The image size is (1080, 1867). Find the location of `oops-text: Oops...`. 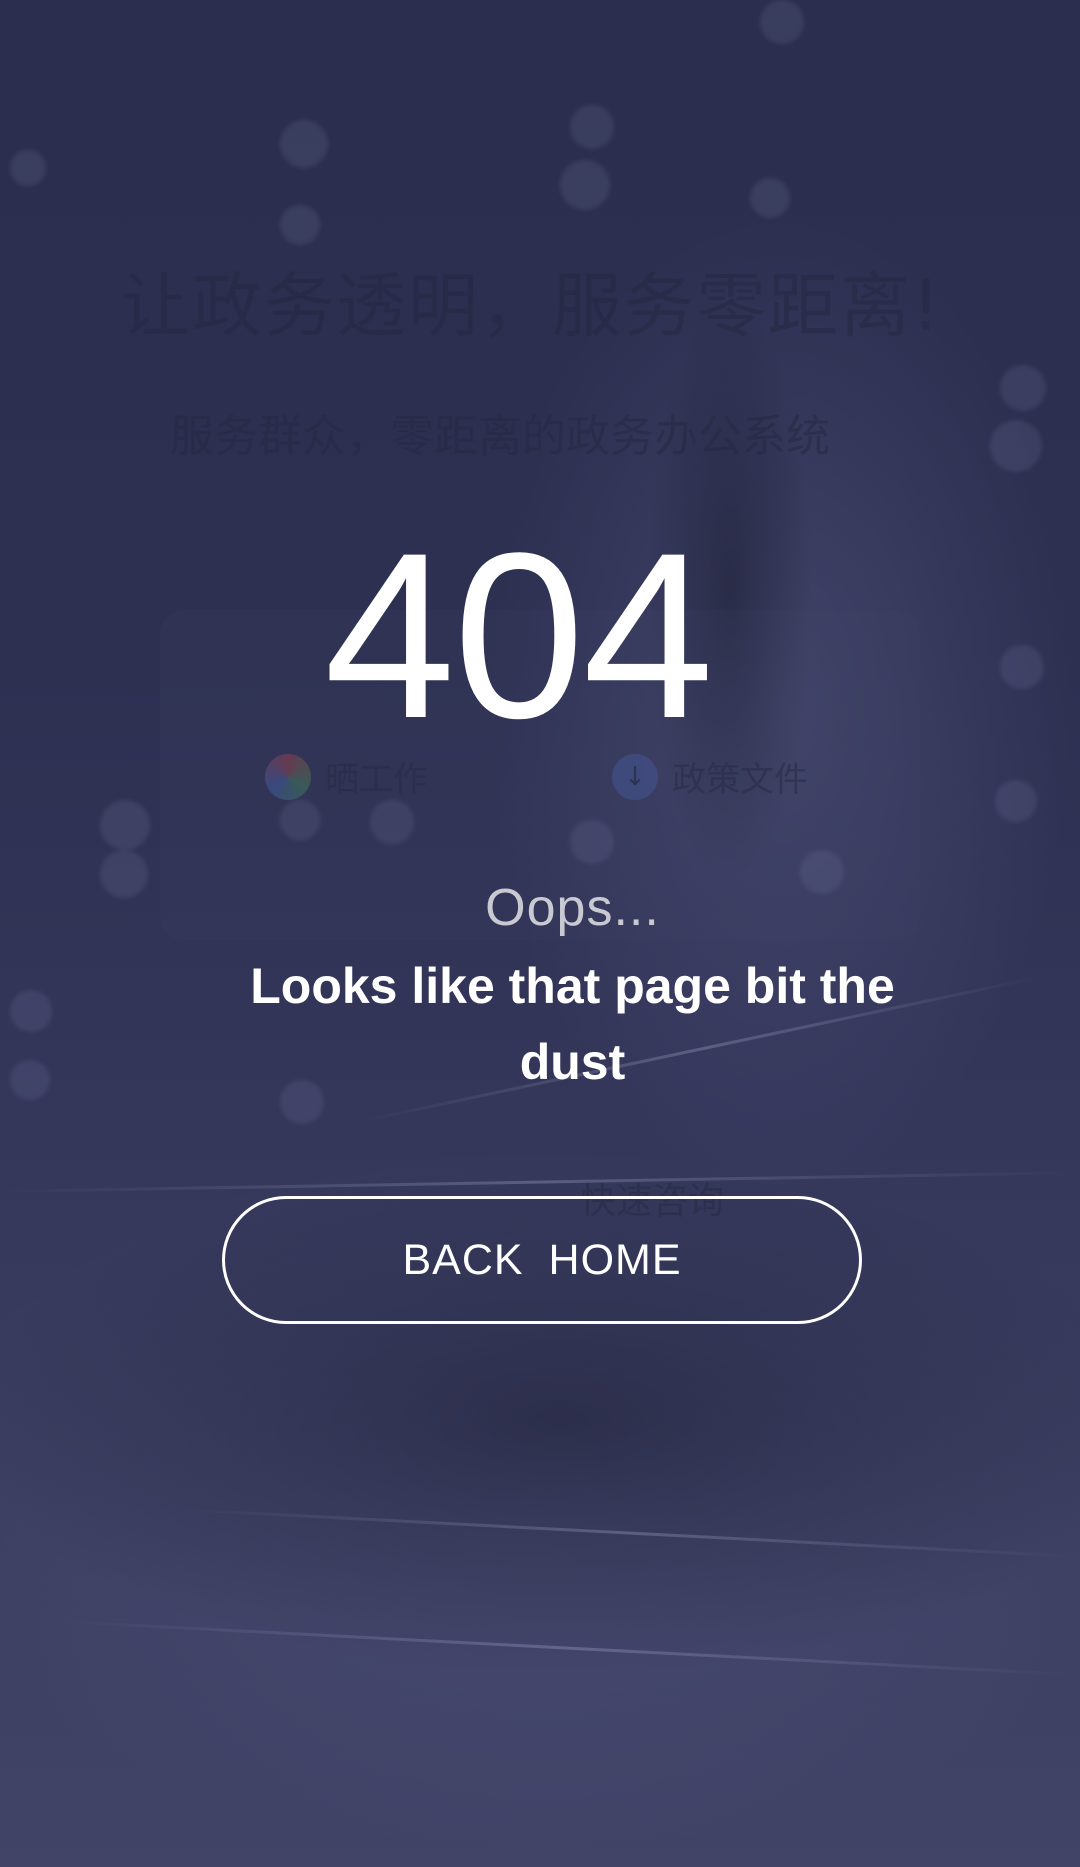

oops-text: Oops... is located at coordinates (572, 908).